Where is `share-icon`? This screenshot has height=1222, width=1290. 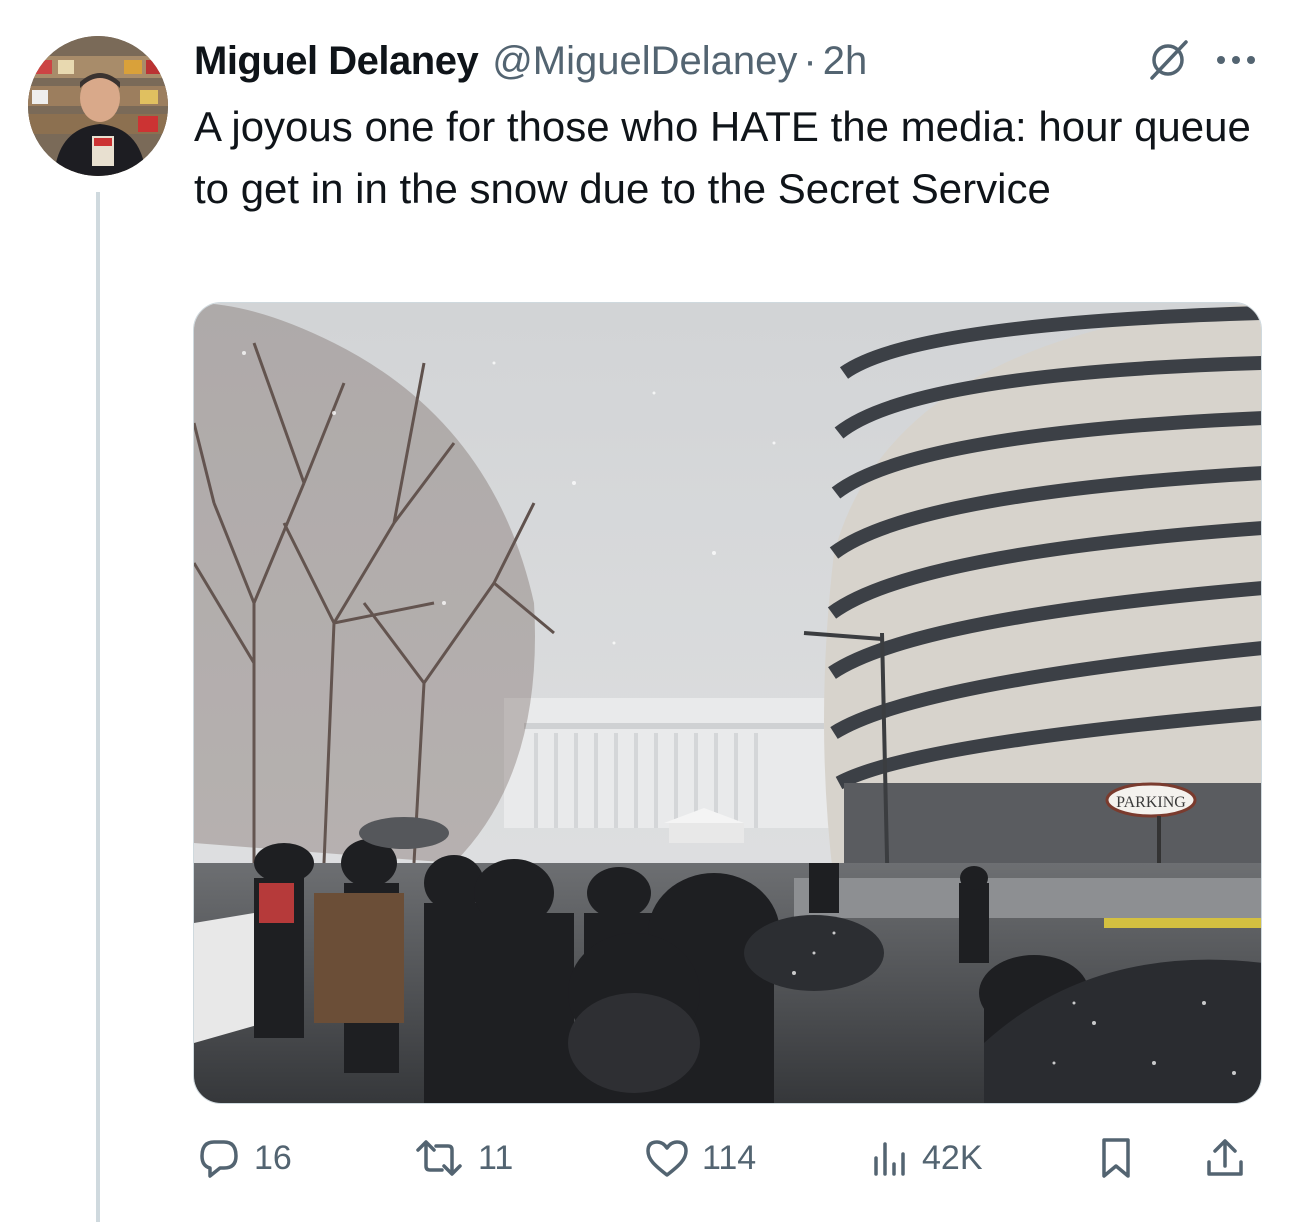
share-icon is located at coordinates (1225, 1158).